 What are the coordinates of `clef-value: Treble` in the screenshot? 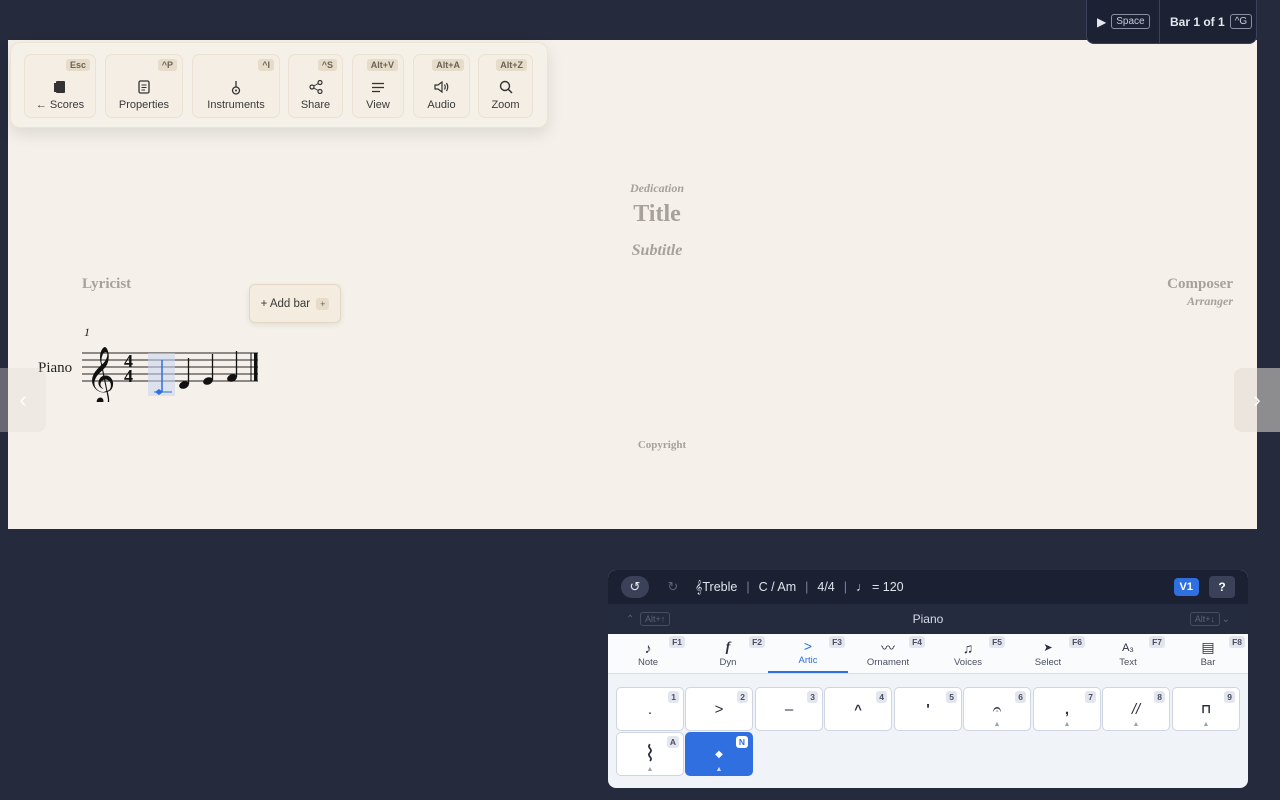 It's located at (719, 587).